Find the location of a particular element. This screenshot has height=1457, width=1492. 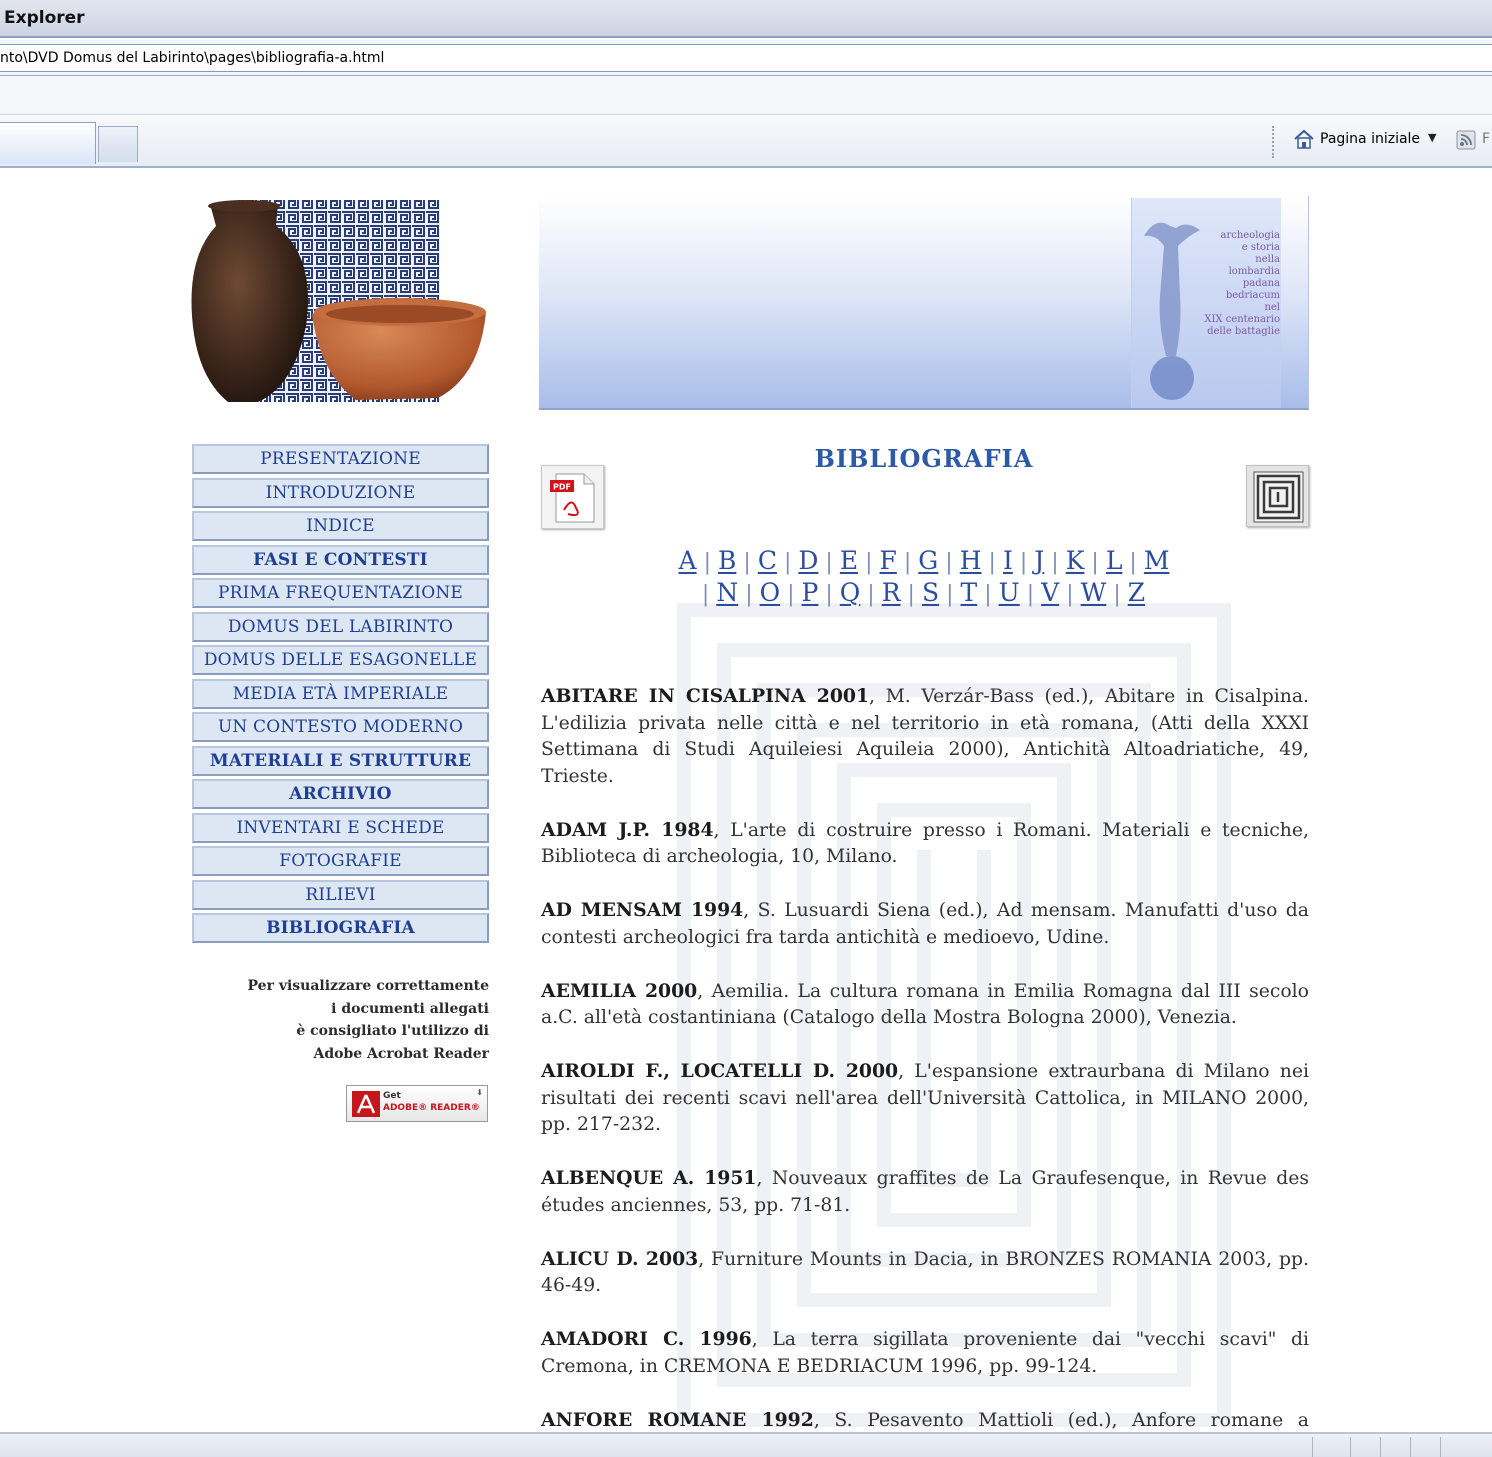

entry-heading: ANFORE ROMANE 1992 is located at coordinates (677, 1419).